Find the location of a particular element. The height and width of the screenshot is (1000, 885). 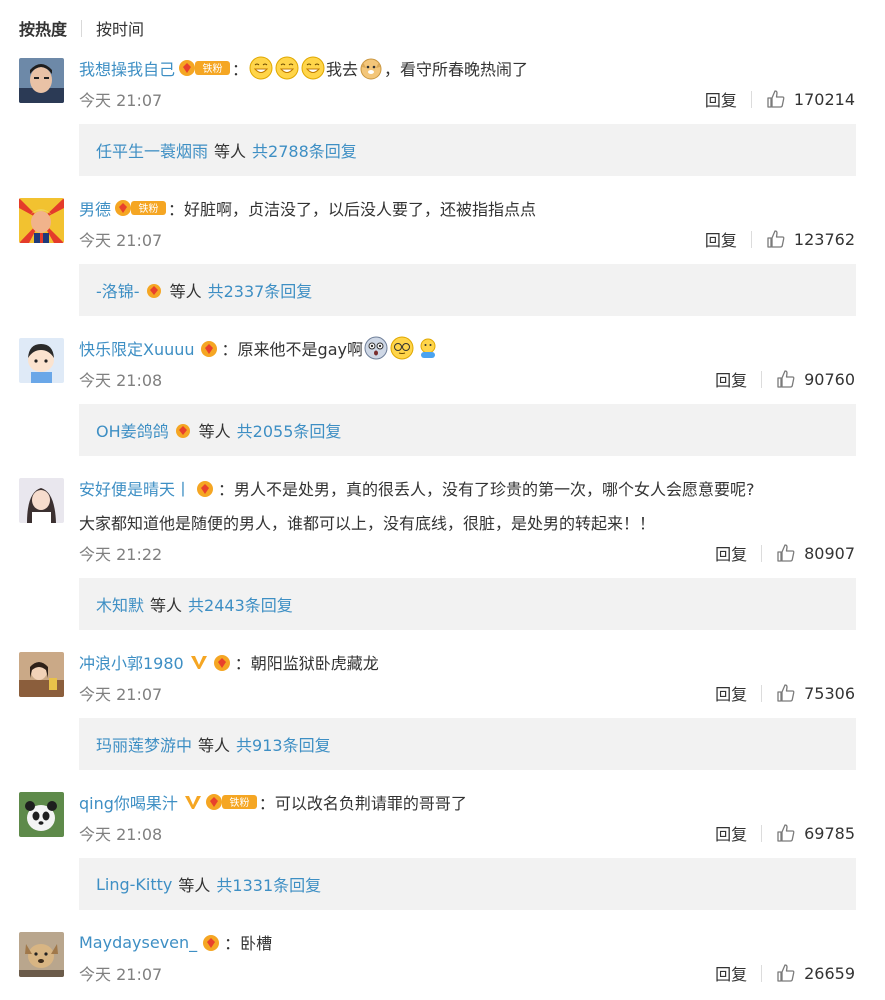

sub-replies-box: 任平生一蓑烟雨 等人 共2788条回复 is located at coordinates (467, 150).